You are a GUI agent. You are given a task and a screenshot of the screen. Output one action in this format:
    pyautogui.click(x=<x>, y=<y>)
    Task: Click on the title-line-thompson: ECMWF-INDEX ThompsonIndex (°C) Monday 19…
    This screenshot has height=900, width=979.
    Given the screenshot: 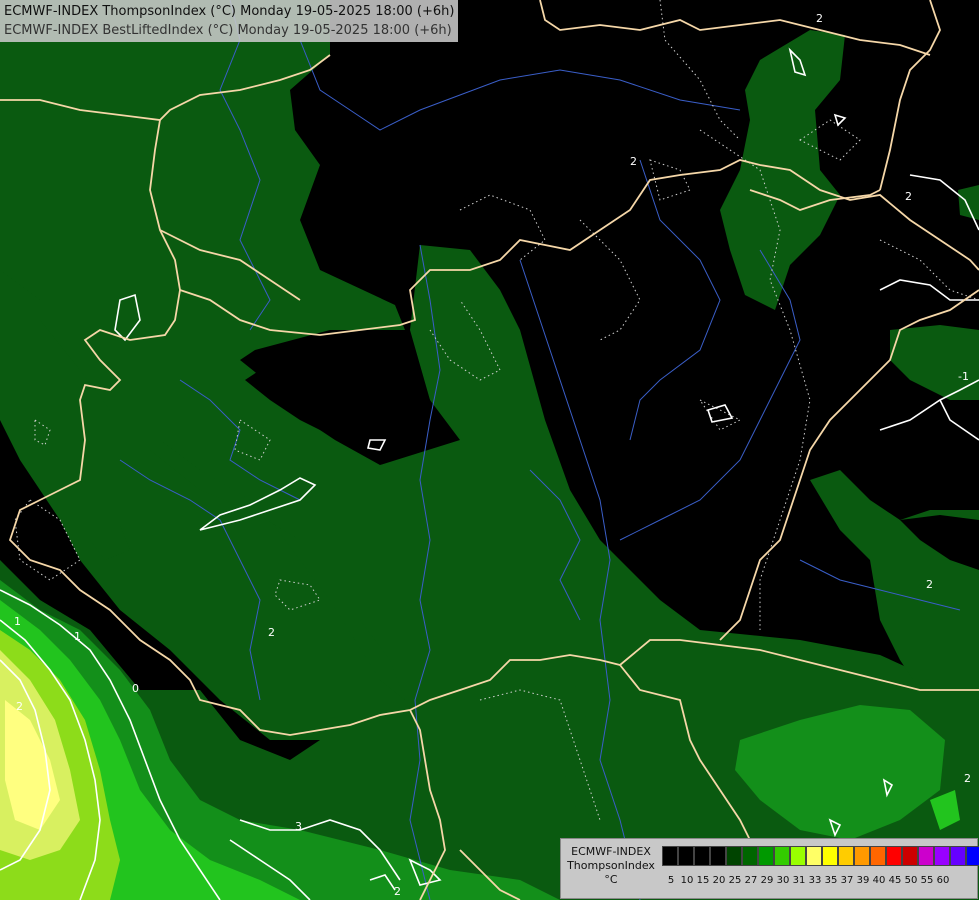 What is the action you would take?
    pyautogui.click(x=229, y=11)
    